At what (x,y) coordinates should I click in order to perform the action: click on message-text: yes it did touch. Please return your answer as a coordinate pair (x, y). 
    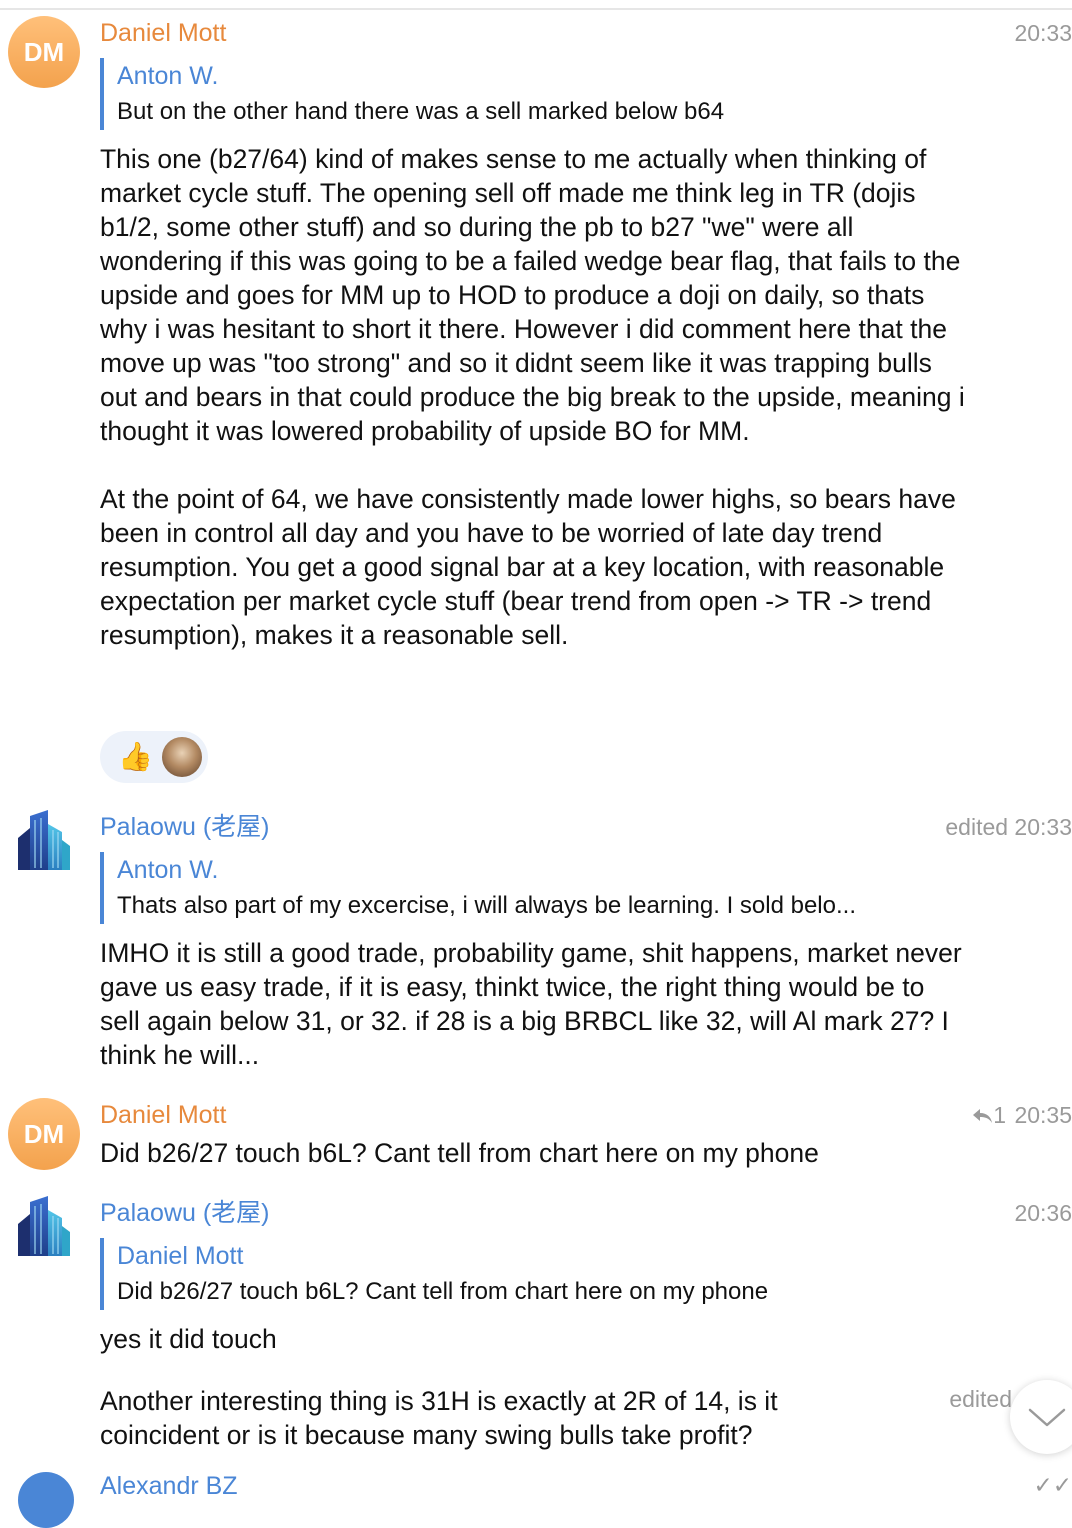
    Looking at the image, I should click on (188, 1339).